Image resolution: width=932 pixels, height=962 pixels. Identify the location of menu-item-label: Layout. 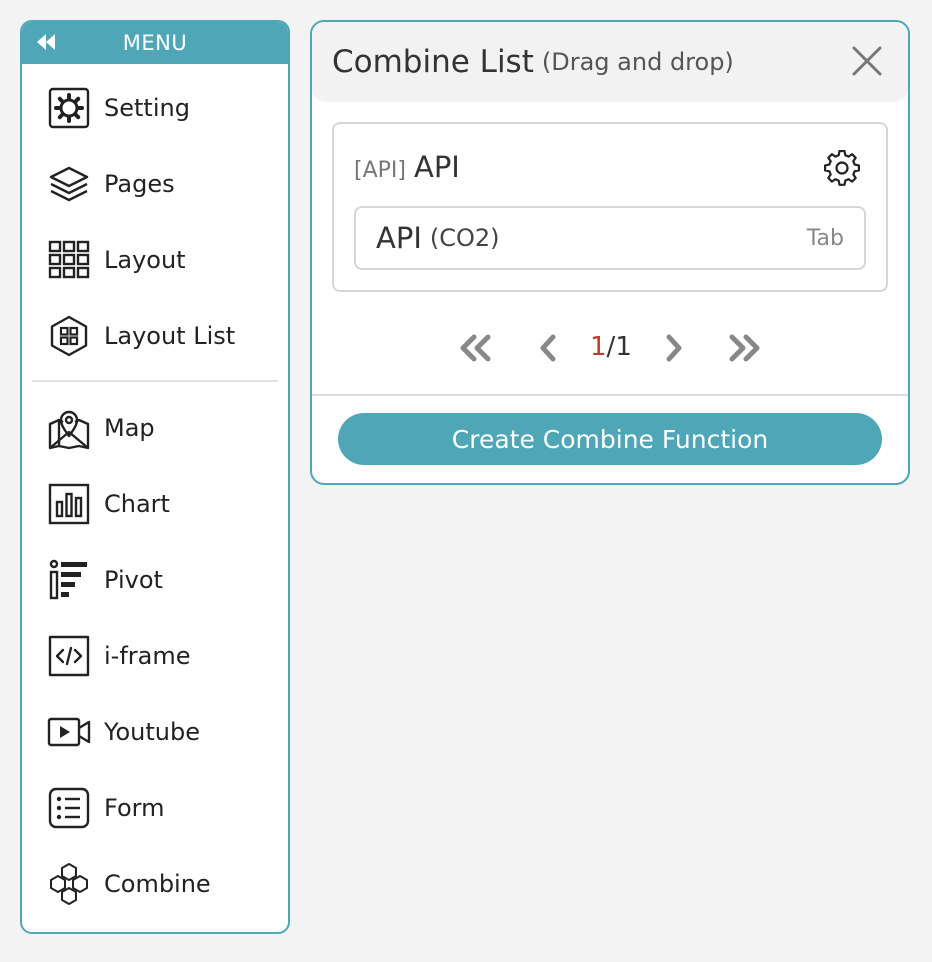
(145, 260).